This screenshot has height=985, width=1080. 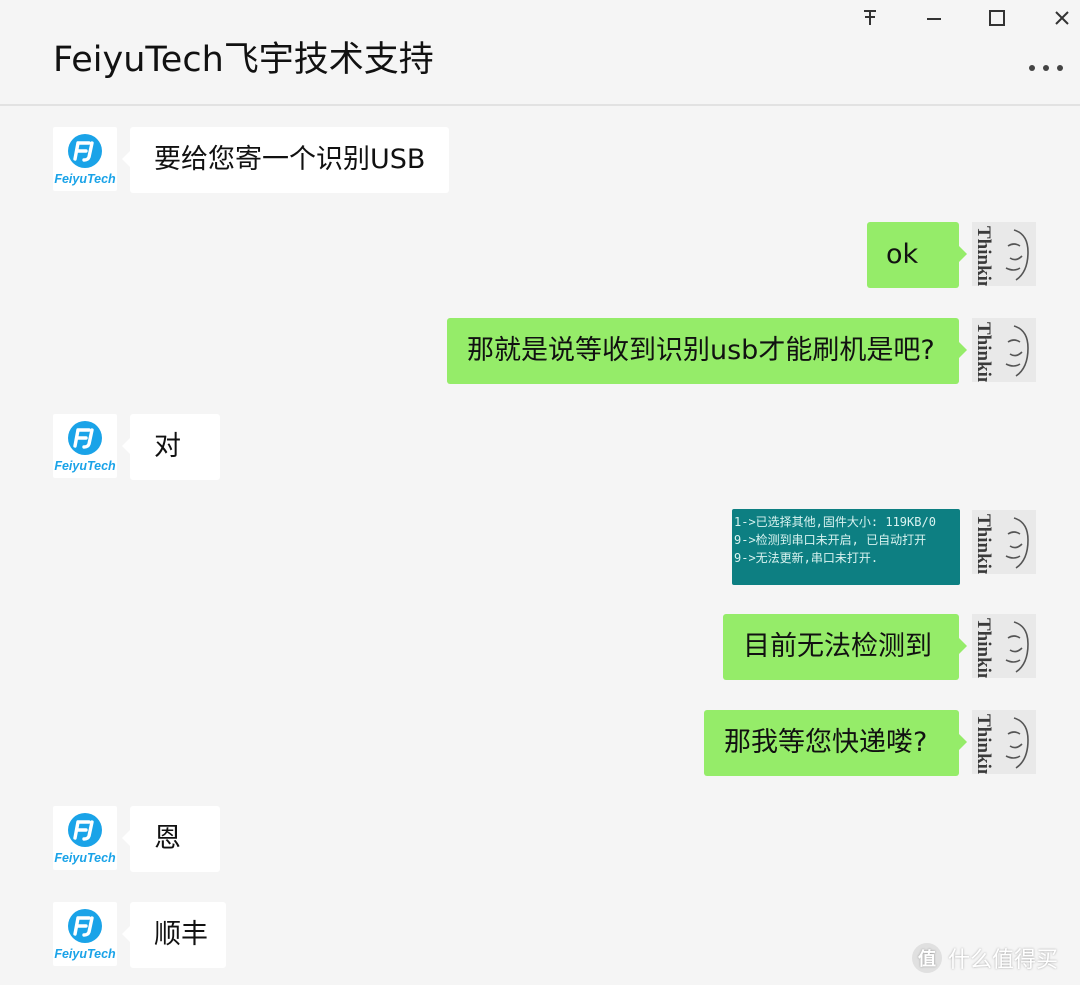 I want to click on chat-title: FeiyuTech飞宇技术支持, so click(x=243, y=60).